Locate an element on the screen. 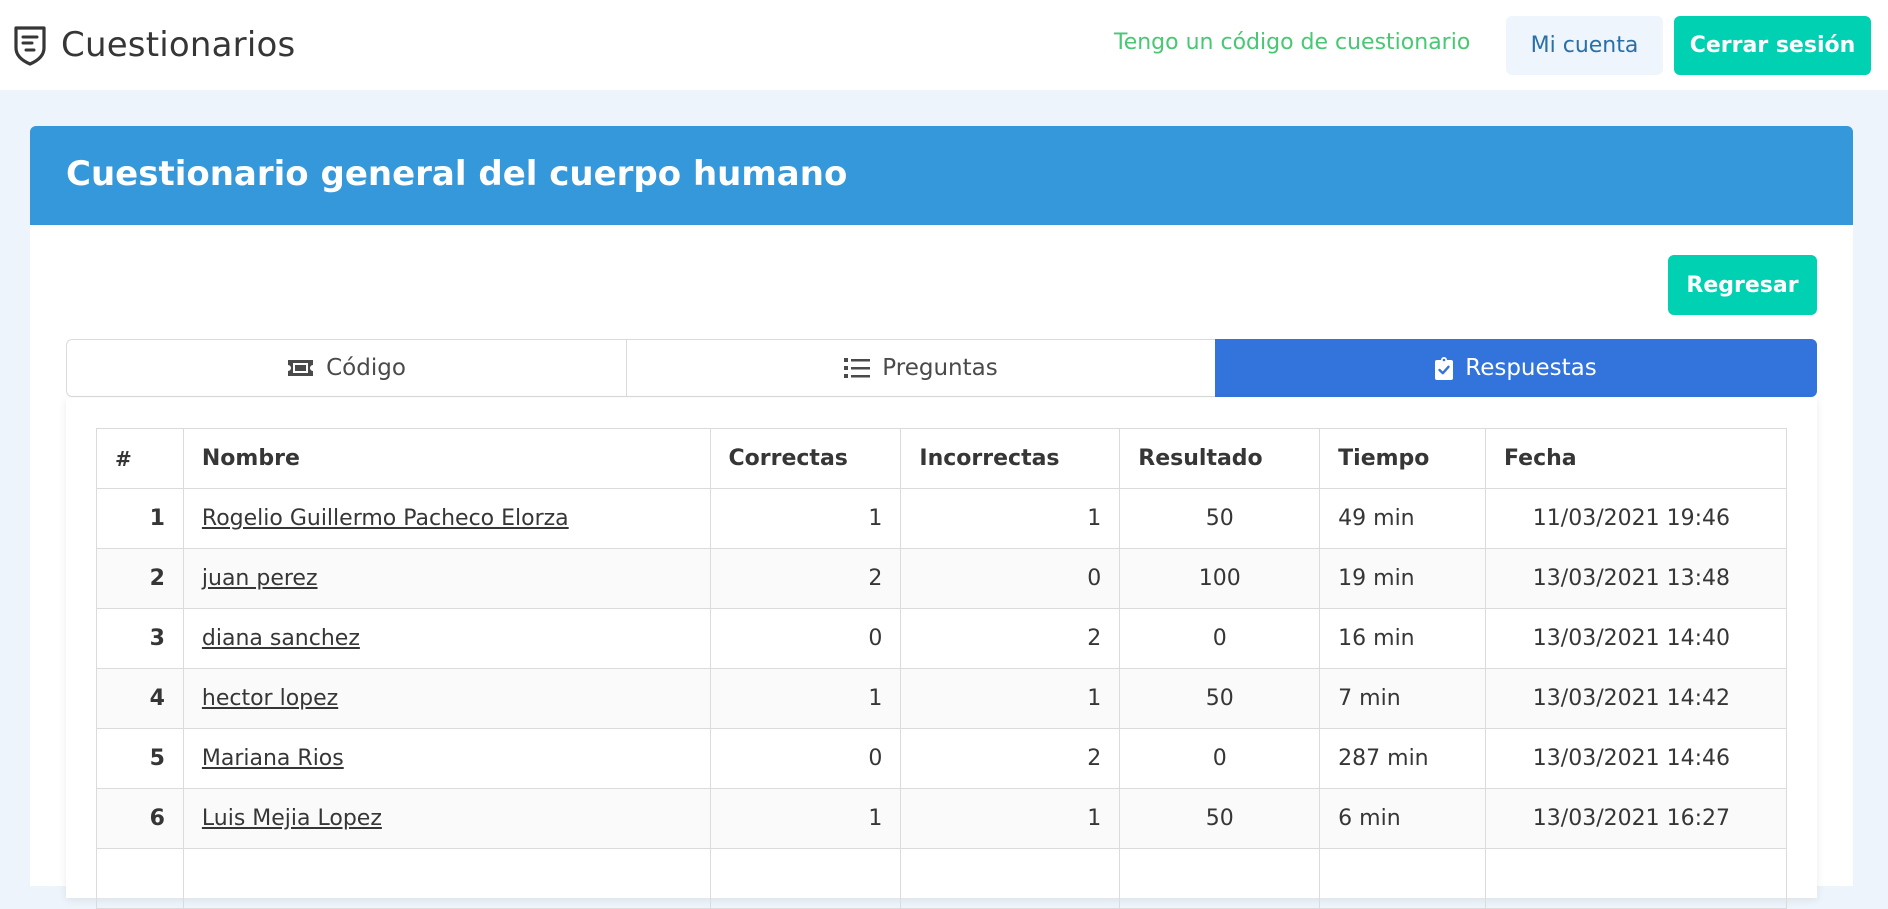 The image size is (1888, 909). column-header-number: # is located at coordinates (140, 458).